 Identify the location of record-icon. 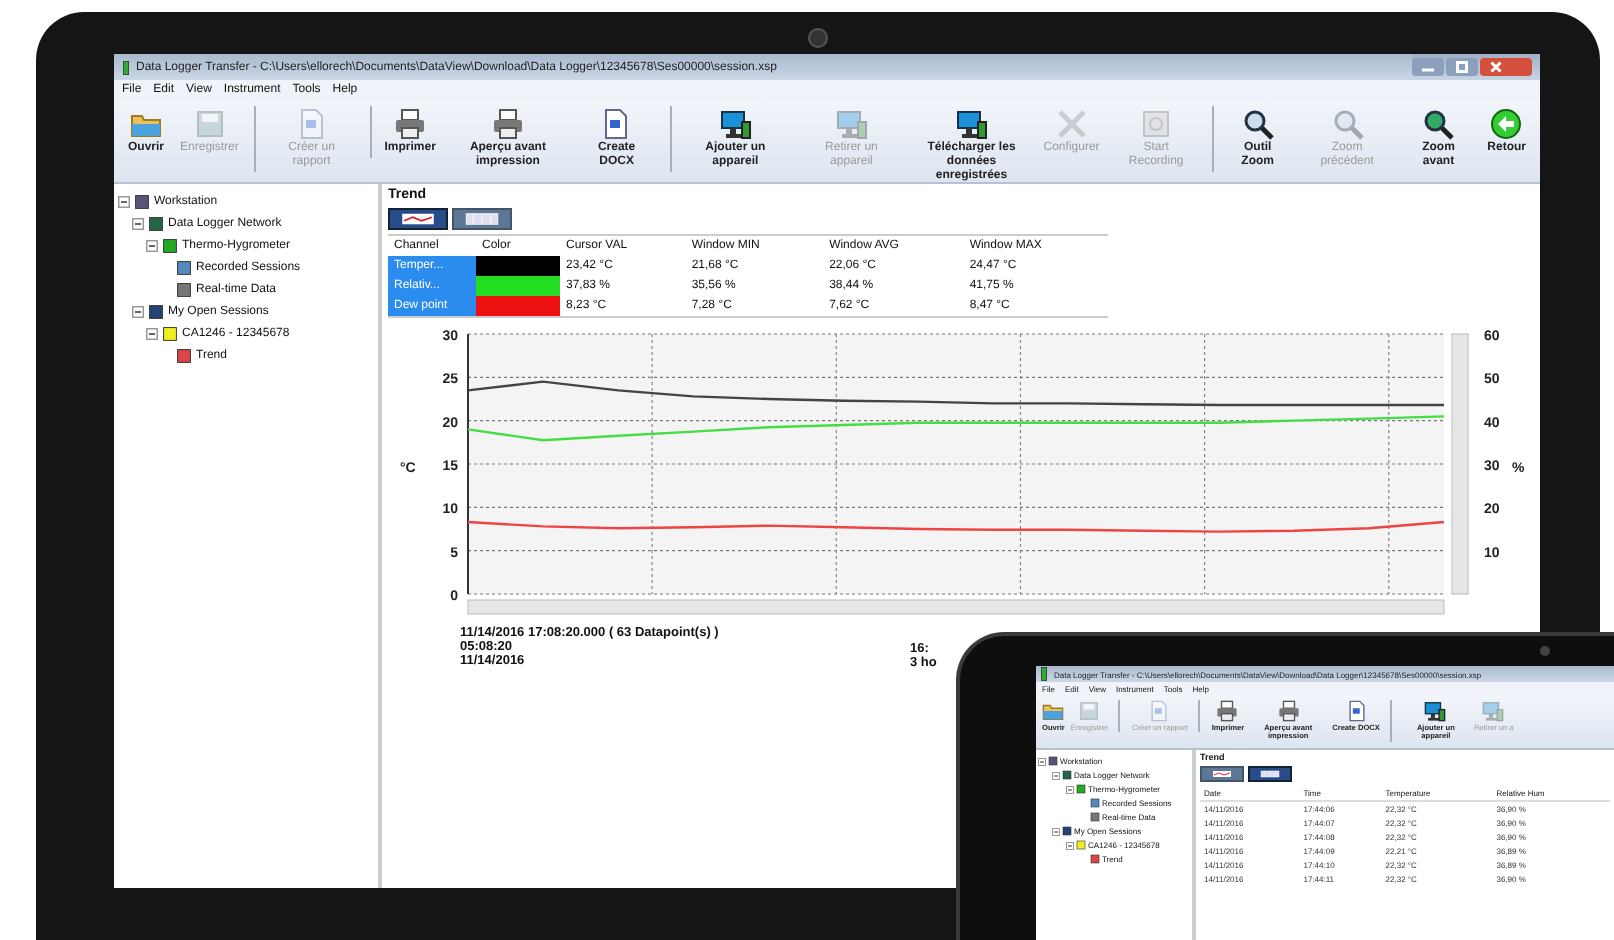
(1156, 124).